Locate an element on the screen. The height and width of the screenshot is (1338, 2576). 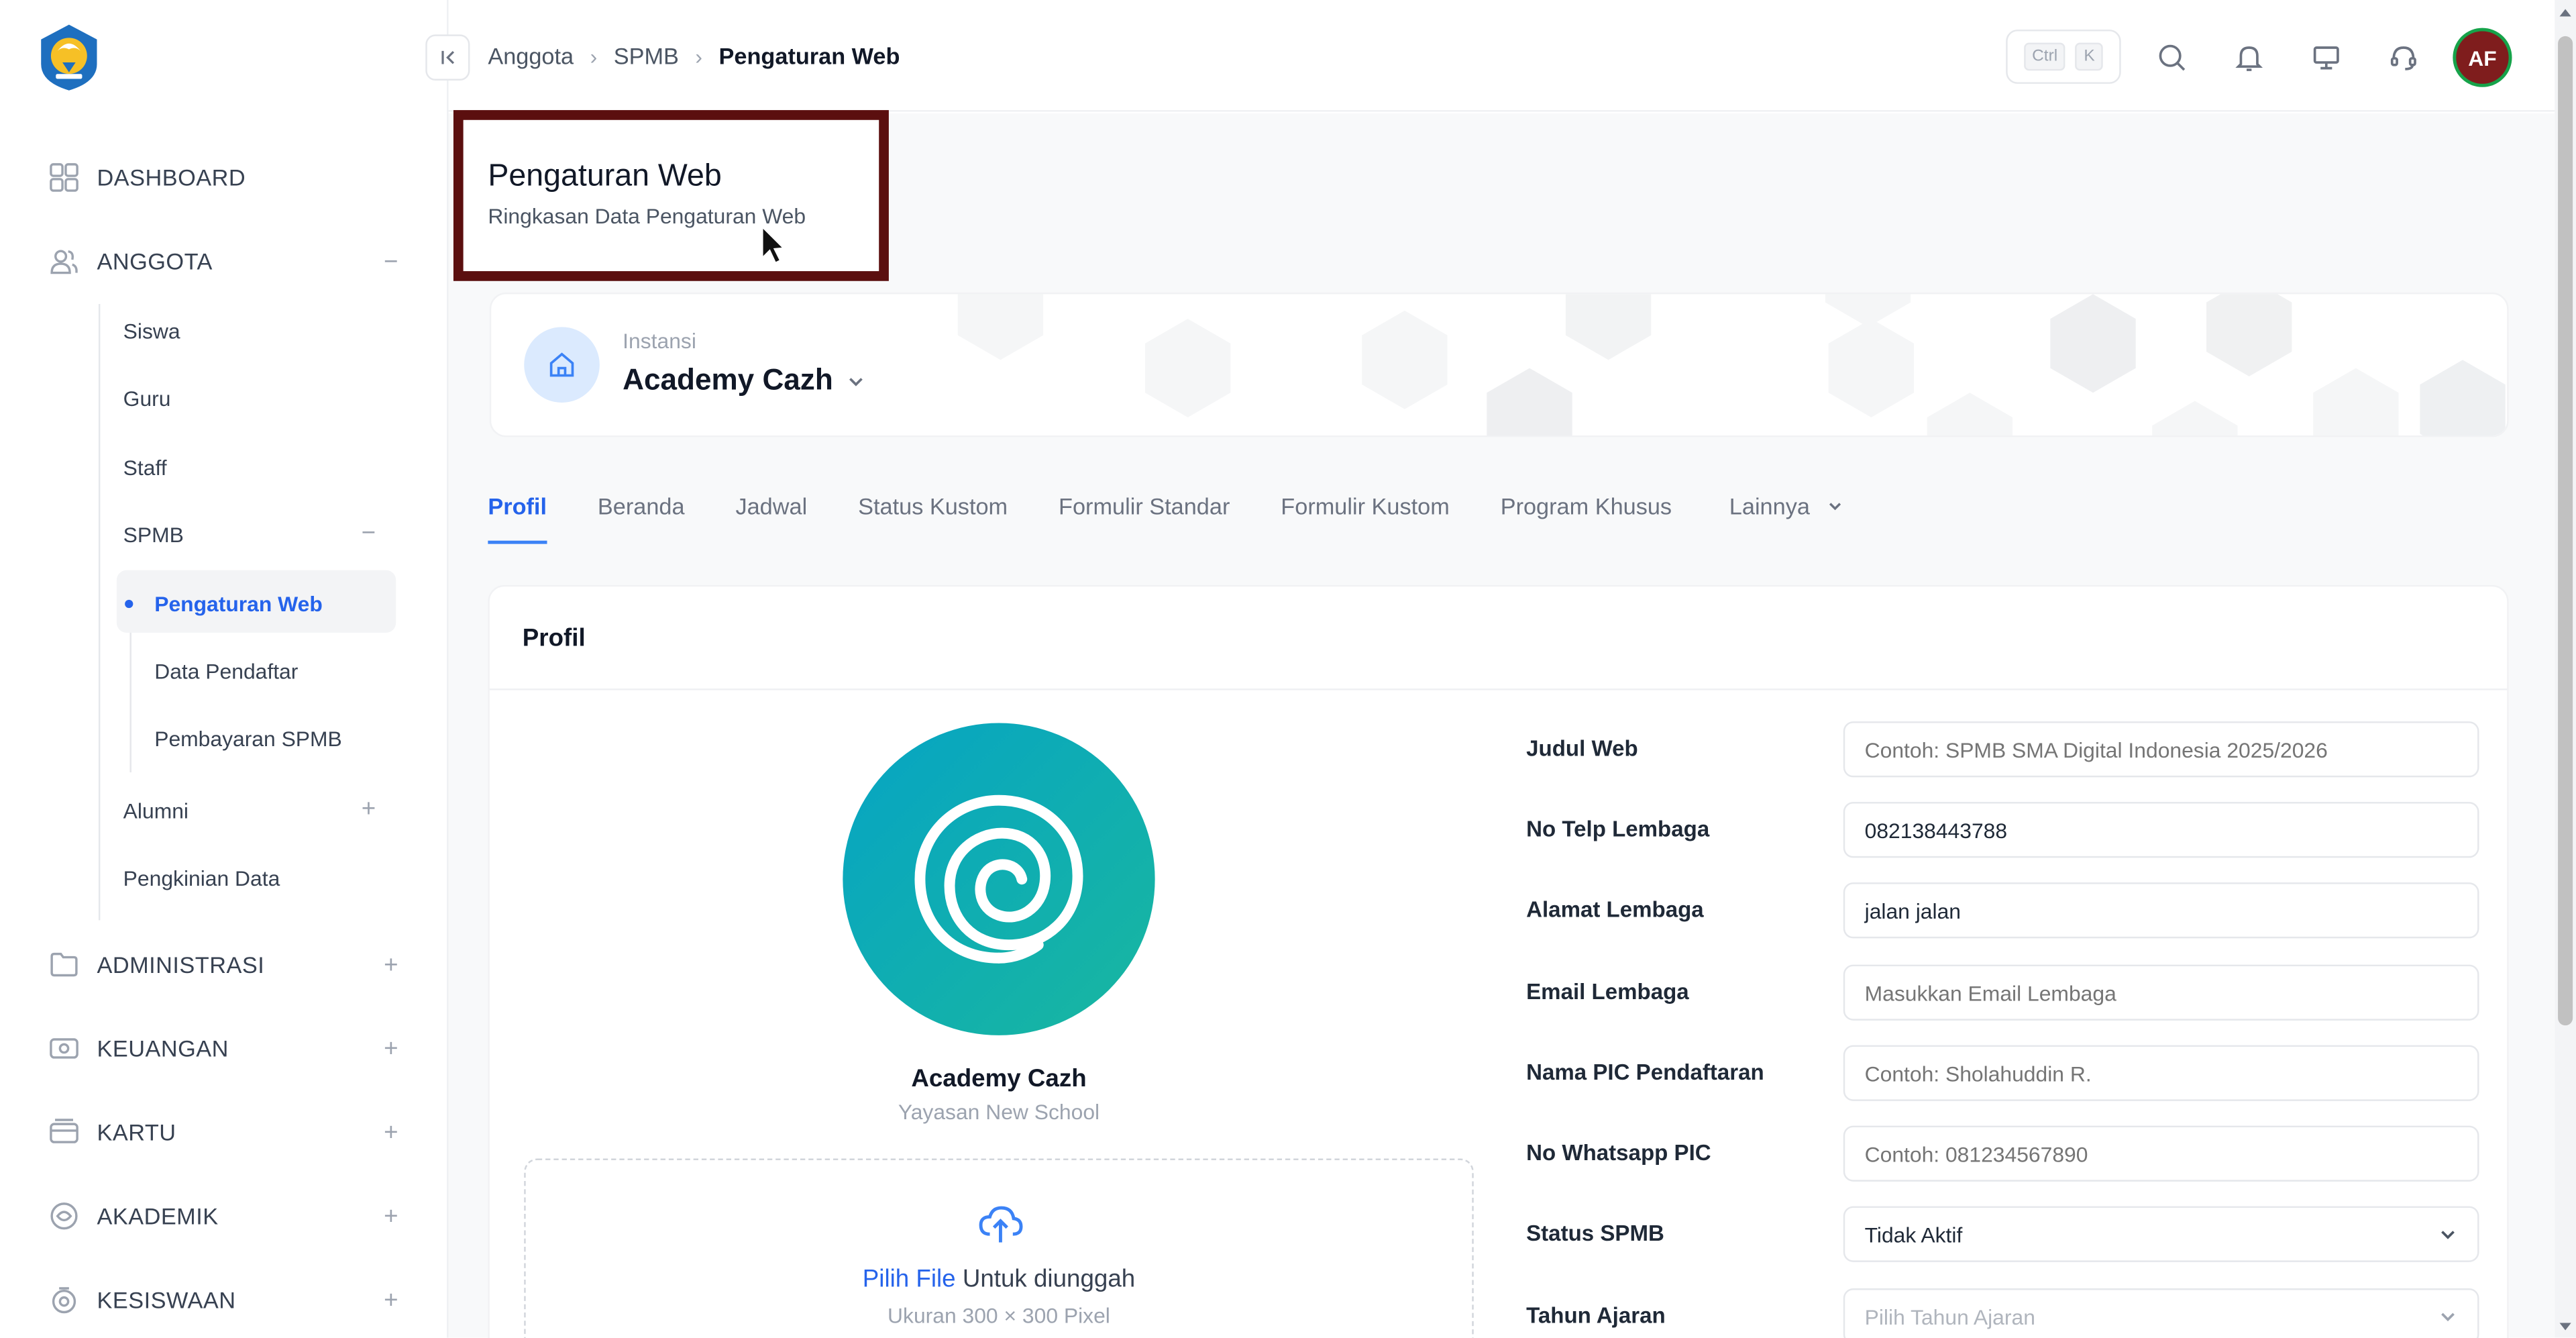
email-input is located at coordinates (2161, 993).